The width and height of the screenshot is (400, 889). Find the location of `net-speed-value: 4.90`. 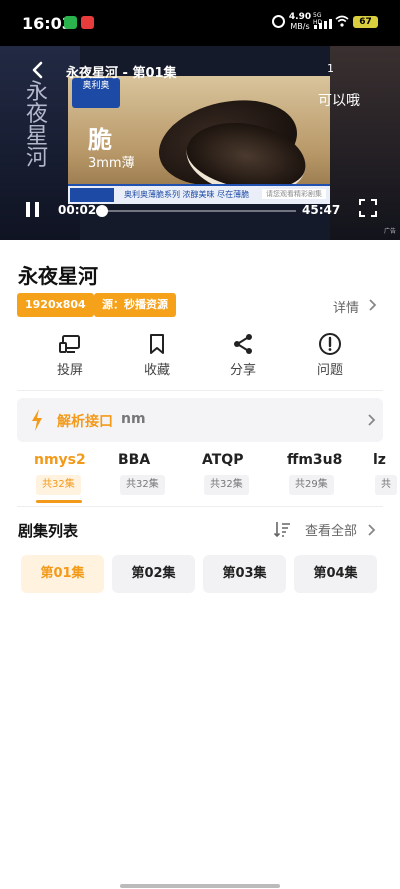

net-speed-value: 4.90 is located at coordinates (300, 17).